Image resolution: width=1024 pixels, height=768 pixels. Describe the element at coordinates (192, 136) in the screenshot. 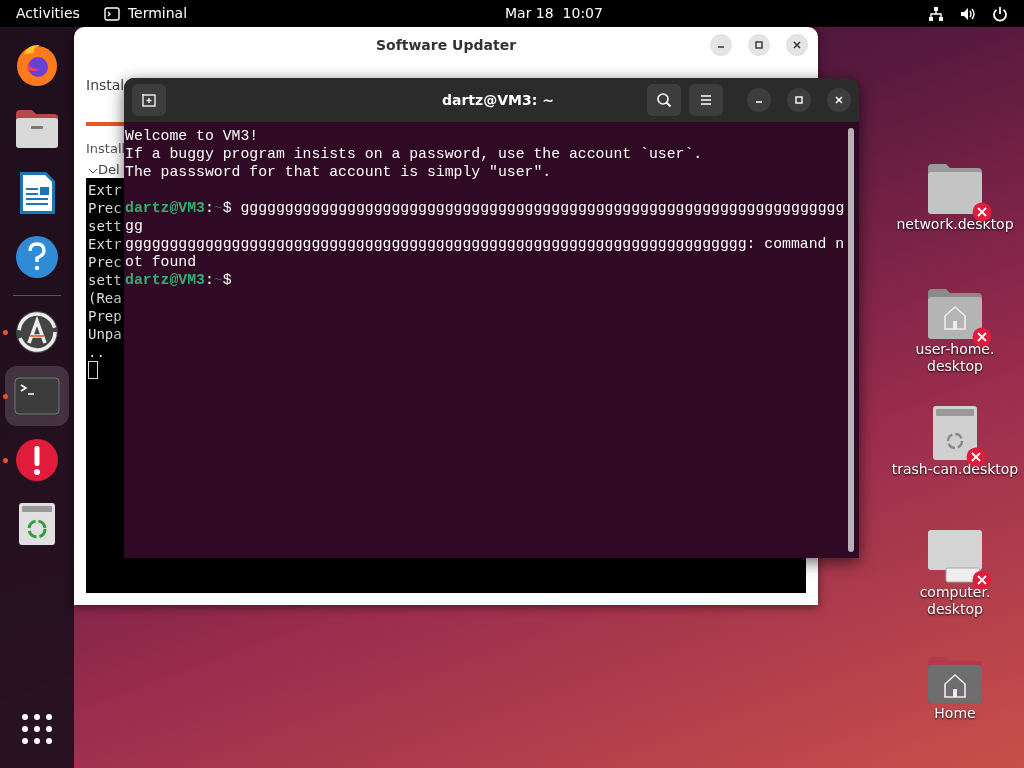

I see `output-line: Welcome to VM3!` at that location.